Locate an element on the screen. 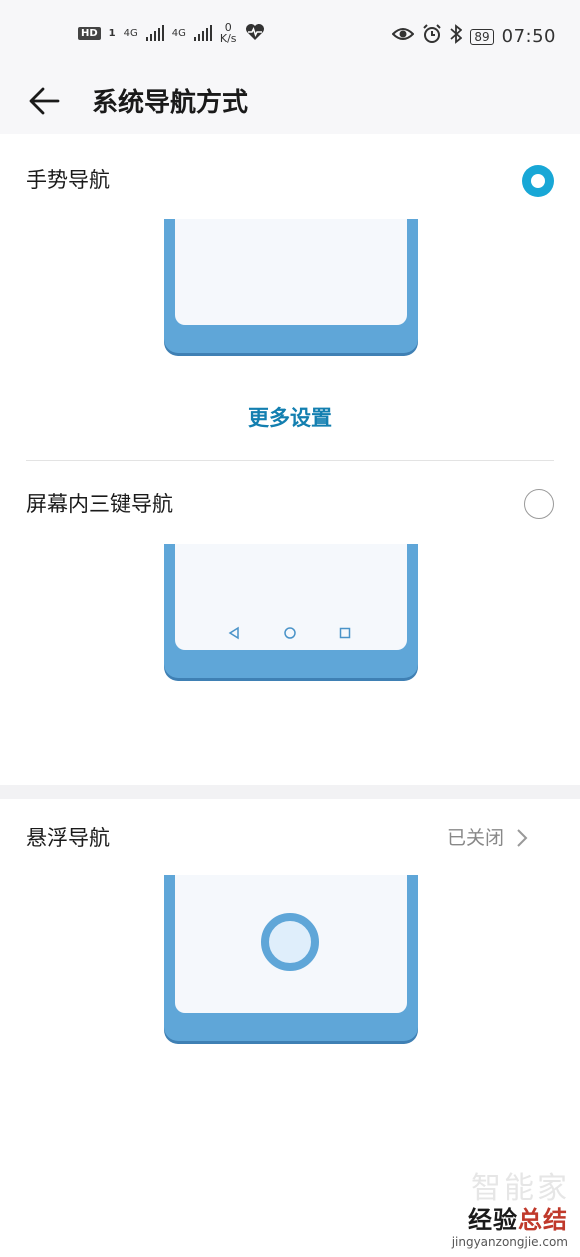 The height and width of the screenshot is (1257, 580). hd-badge: HD is located at coordinates (89, 33).